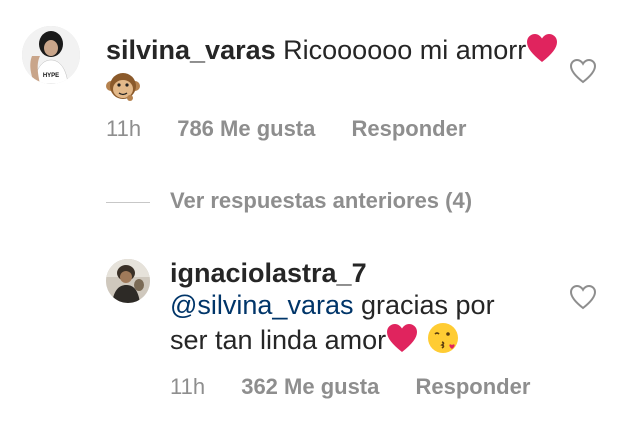 This screenshot has height=435, width=639. I want to click on view-previous-replies: Ver respuestas anteriores (4), so click(321, 201).